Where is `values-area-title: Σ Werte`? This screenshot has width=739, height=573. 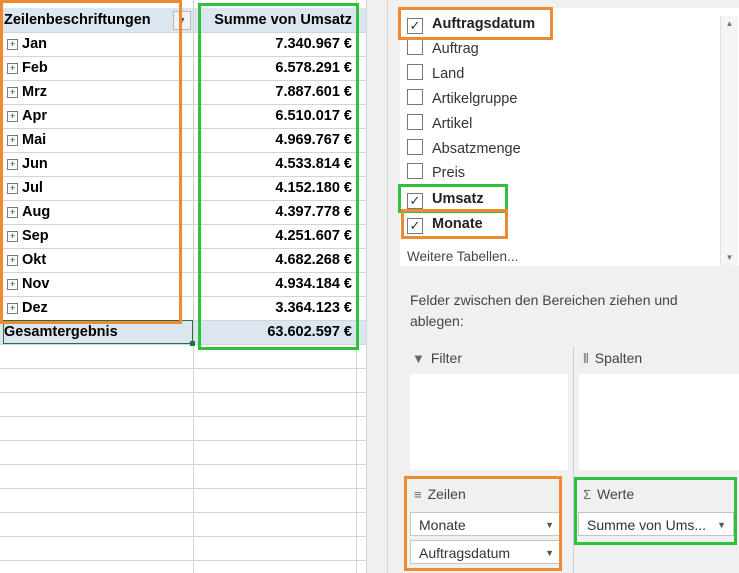 values-area-title: Σ Werte is located at coordinates (608, 494).